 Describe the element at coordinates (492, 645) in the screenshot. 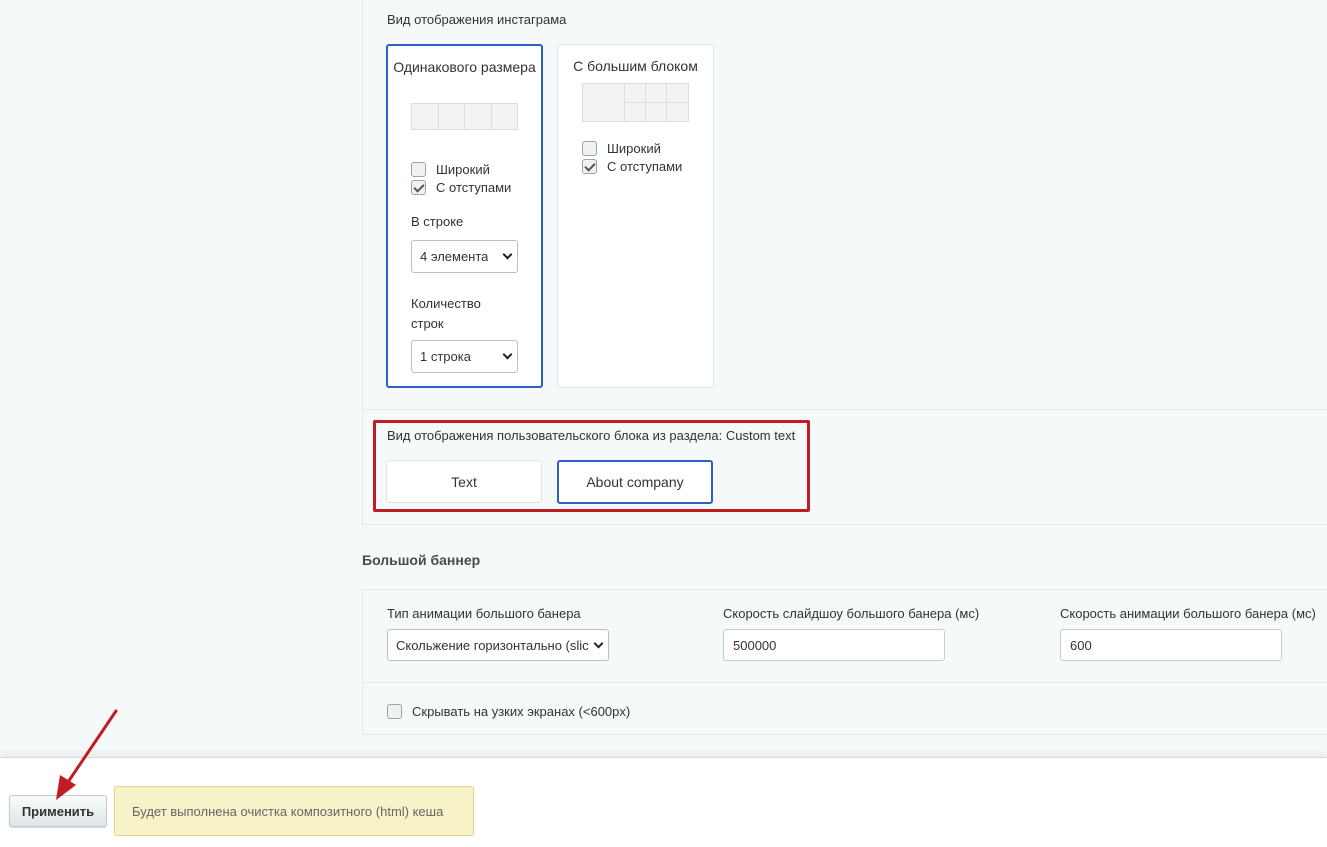

I see `select-value: Скольжение горизонтально (slic` at that location.